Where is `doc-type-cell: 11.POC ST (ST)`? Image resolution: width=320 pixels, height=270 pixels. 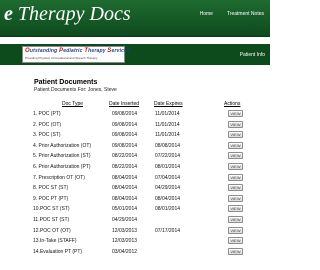 doc-type-cell: 11.POC ST (ST) is located at coordinates (51, 219).